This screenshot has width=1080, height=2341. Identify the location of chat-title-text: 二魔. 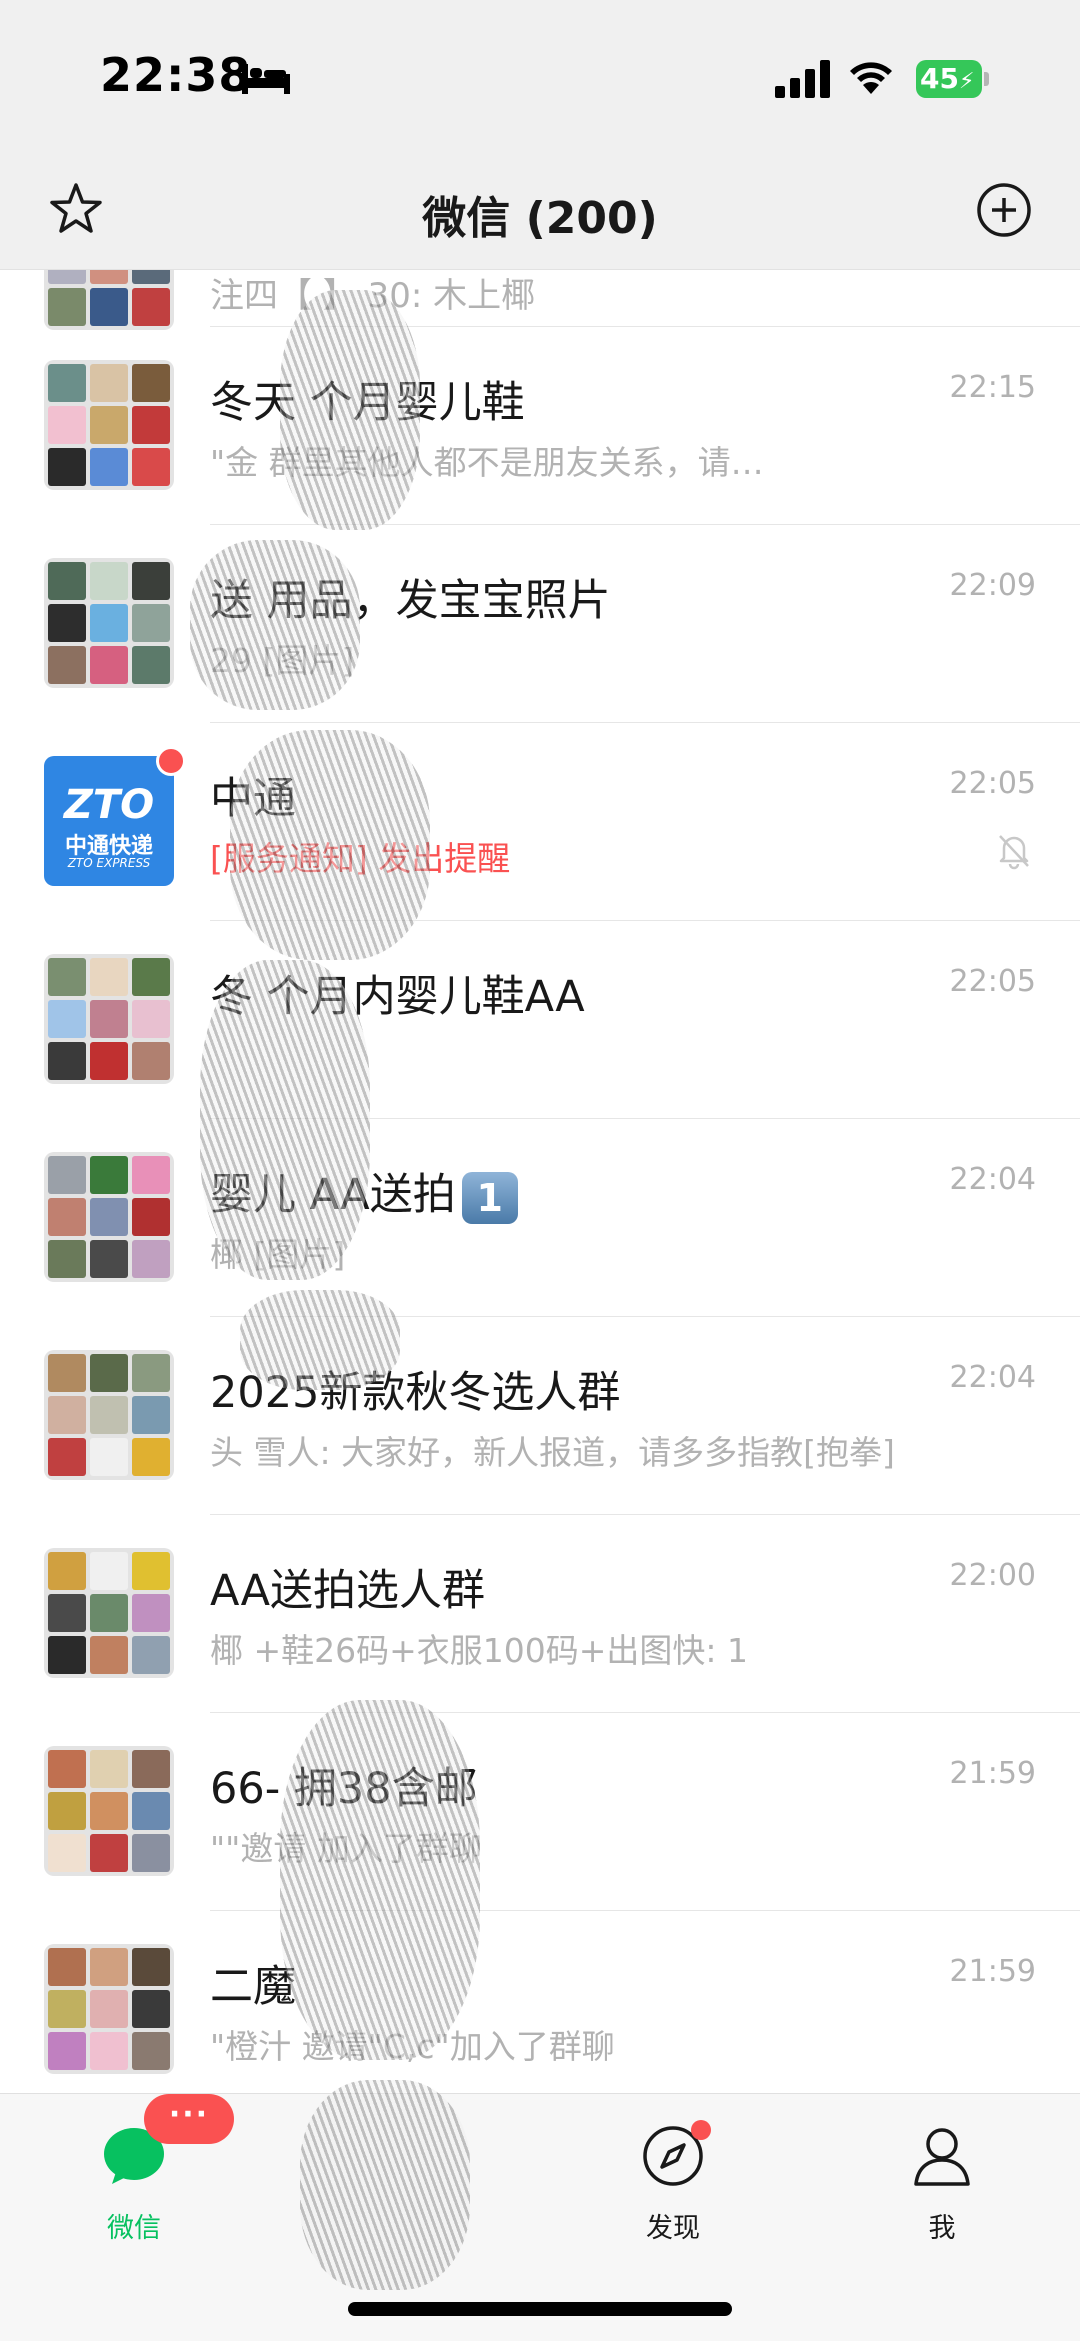
(253, 1987).